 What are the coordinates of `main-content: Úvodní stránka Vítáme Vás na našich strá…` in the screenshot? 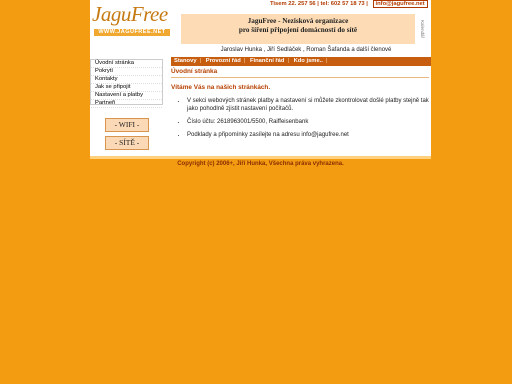 It's located at (300, 106).